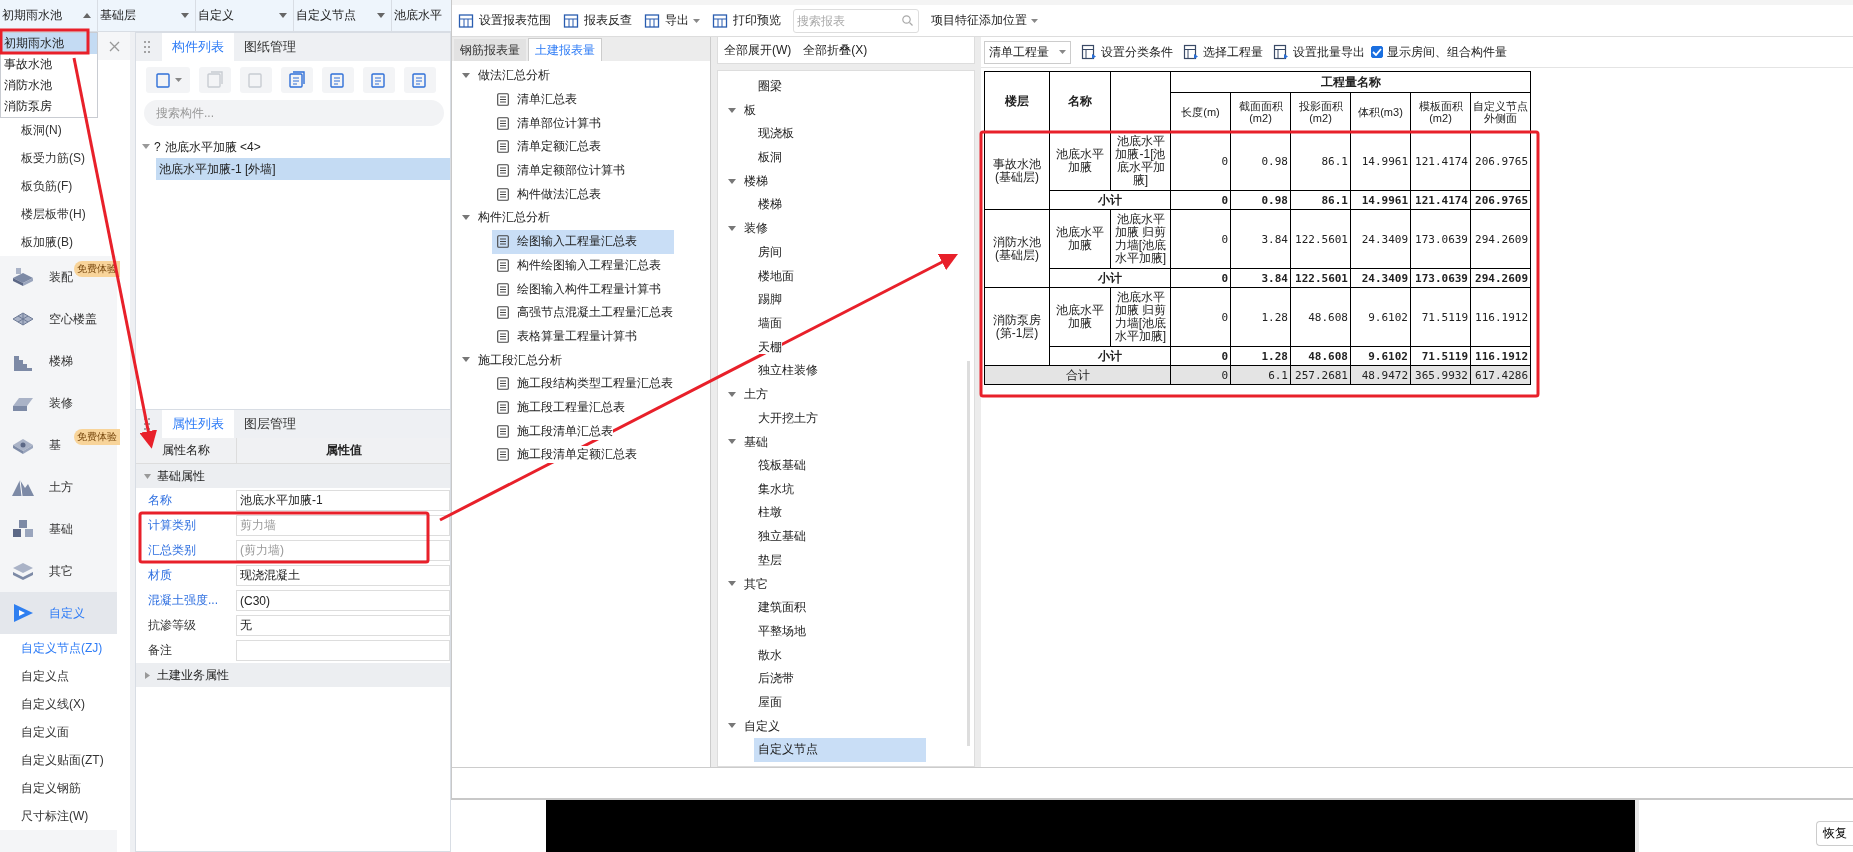 Image resolution: width=1853 pixels, height=852 pixels. Describe the element at coordinates (840, 323) in the screenshot. I see `outline-item: 墙面` at that location.